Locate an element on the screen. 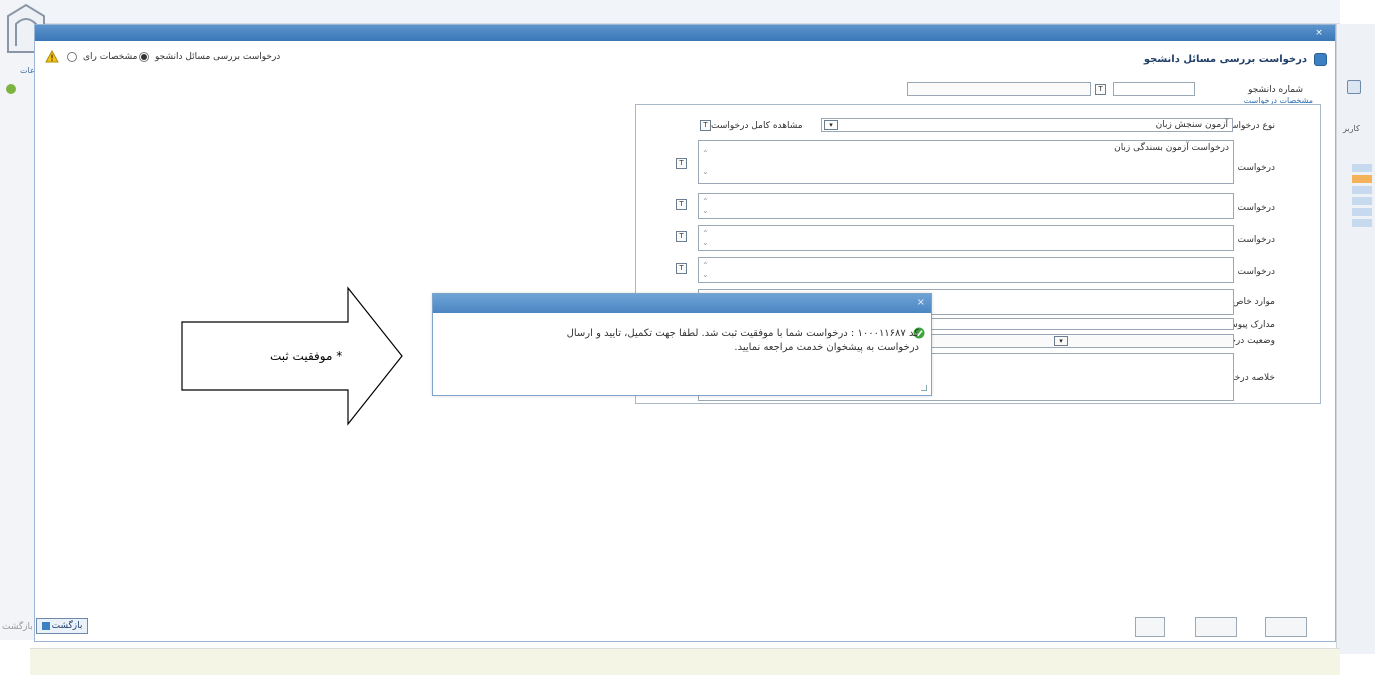  window-help-icon is located at coordinates (1320, 59).